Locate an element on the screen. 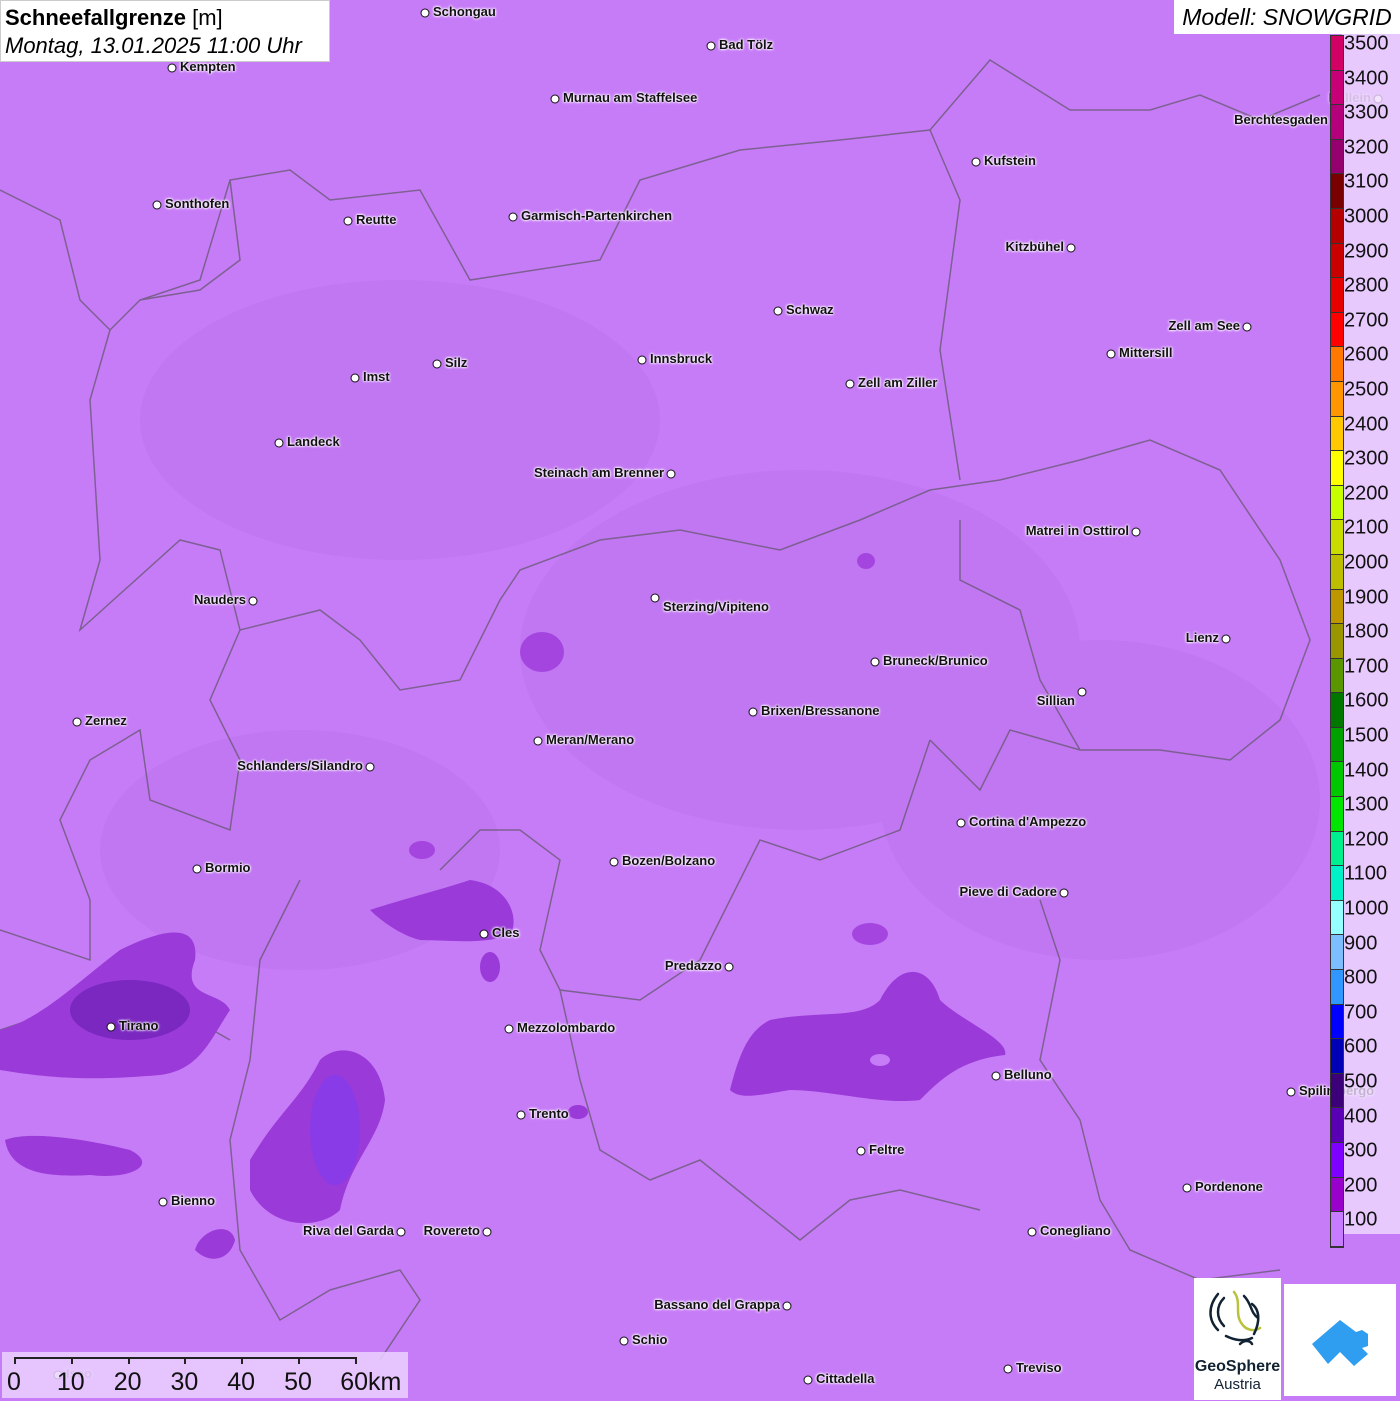 Image resolution: width=1400 pixels, height=1401 pixels. city-marker-matrei-in-osttirol is located at coordinates (1136, 532).